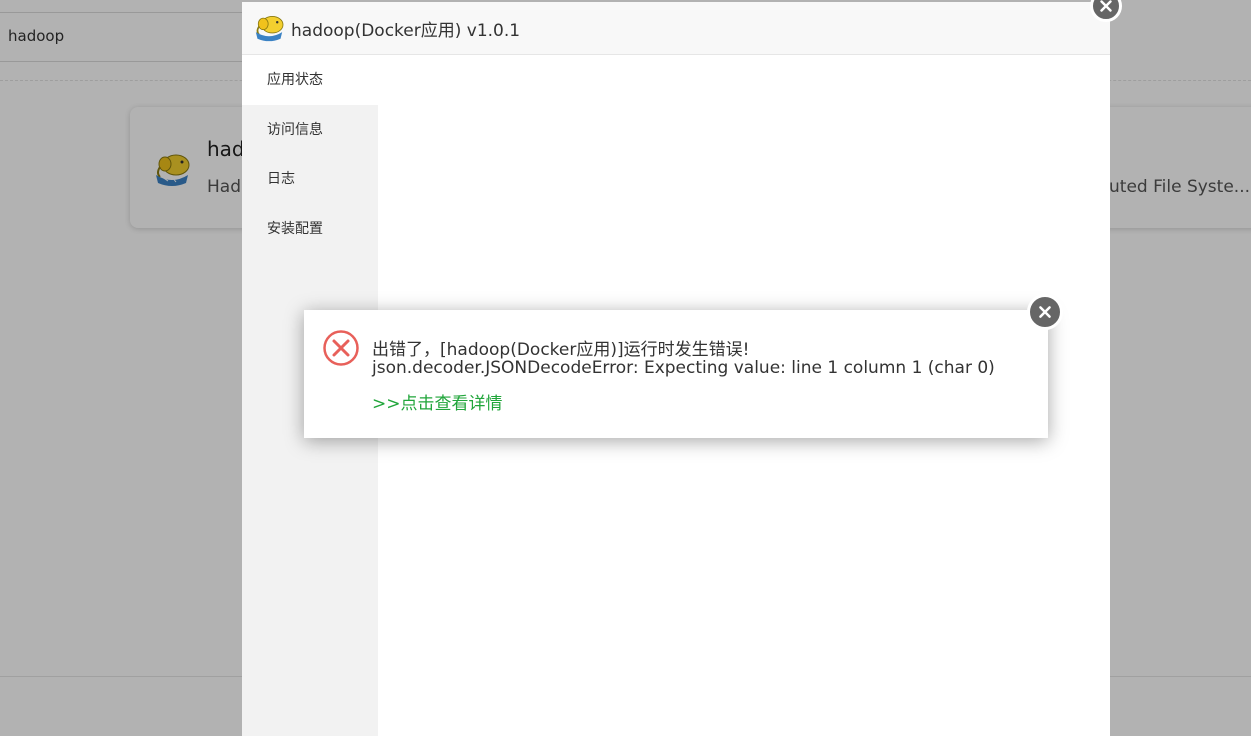 Image resolution: width=1251 pixels, height=736 pixels. Describe the element at coordinates (437, 401) in the screenshot. I see `view-details-link: >>点击查看详情` at that location.